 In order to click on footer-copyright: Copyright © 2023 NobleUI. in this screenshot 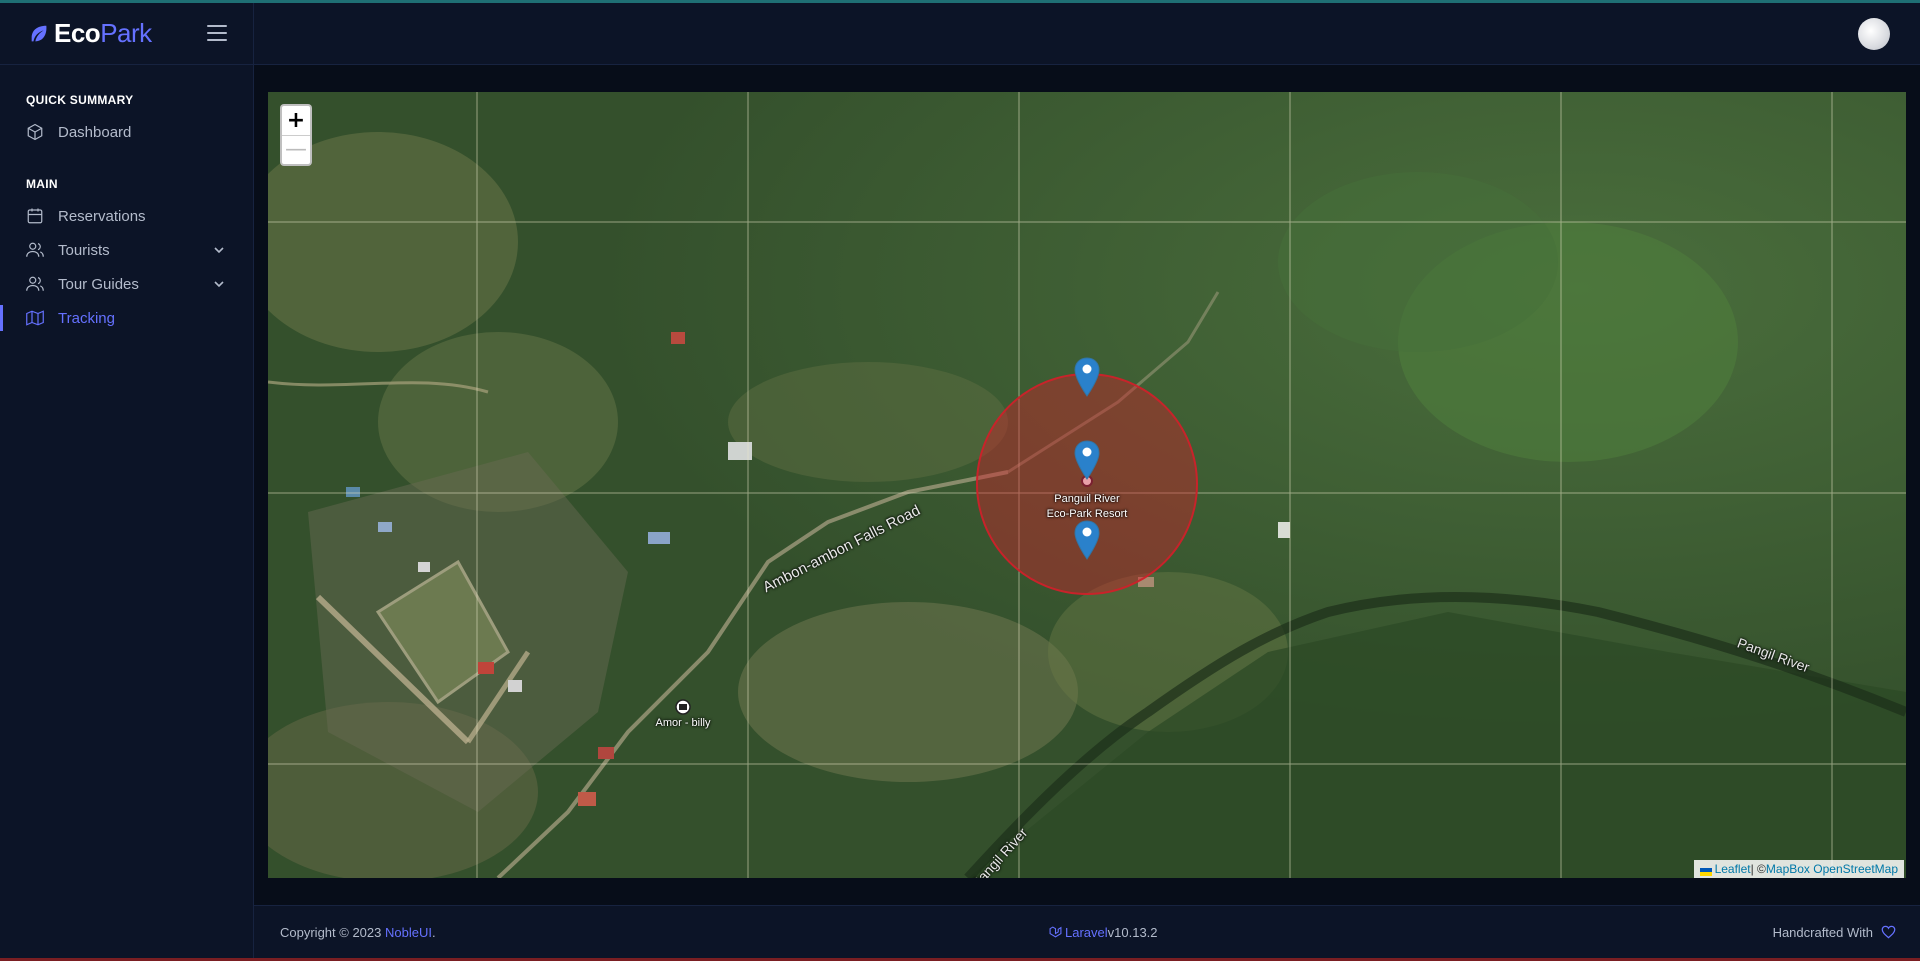, I will do `click(358, 932)`.